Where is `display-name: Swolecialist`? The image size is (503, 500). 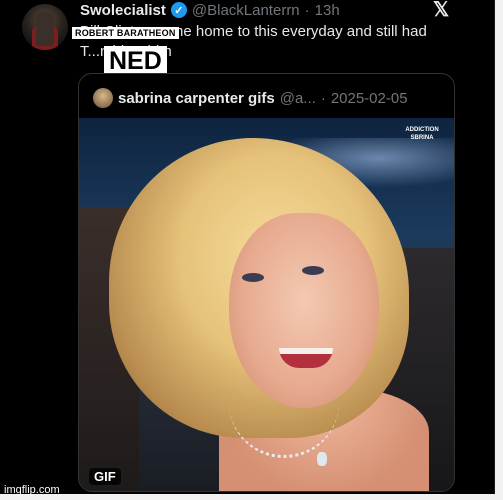 display-name: Swolecialist is located at coordinates (123, 10).